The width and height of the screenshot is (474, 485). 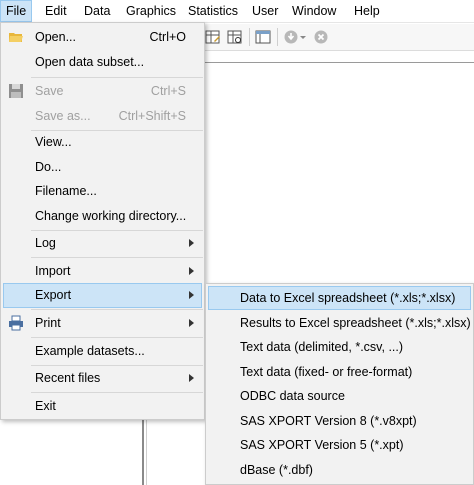 What do you see at coordinates (16, 91) in the screenshot?
I see `save-icon` at bounding box center [16, 91].